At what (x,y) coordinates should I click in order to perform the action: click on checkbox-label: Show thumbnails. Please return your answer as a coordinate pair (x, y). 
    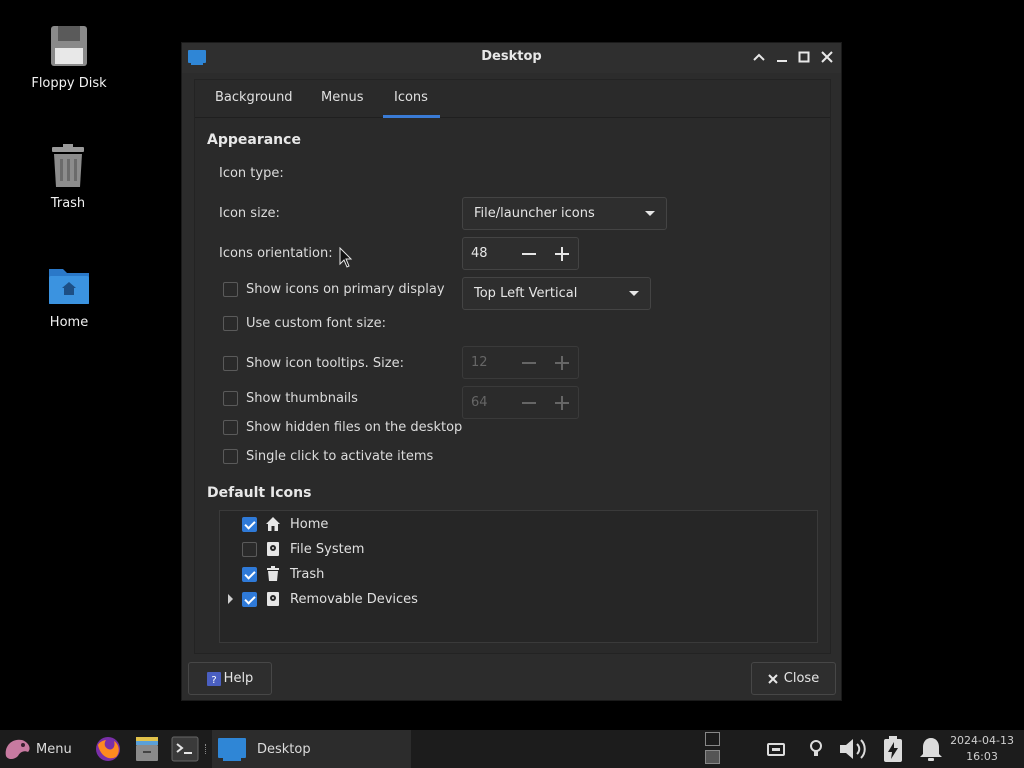
    Looking at the image, I should click on (302, 398).